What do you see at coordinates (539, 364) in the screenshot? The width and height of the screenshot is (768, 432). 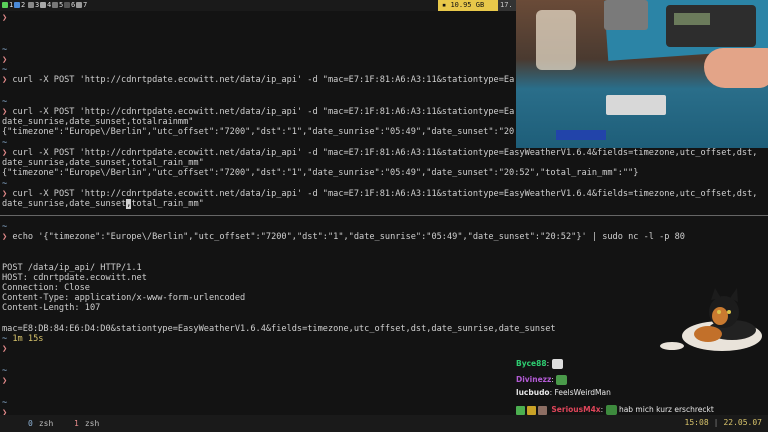 I see `chat-message: Byce88:` at bounding box center [539, 364].